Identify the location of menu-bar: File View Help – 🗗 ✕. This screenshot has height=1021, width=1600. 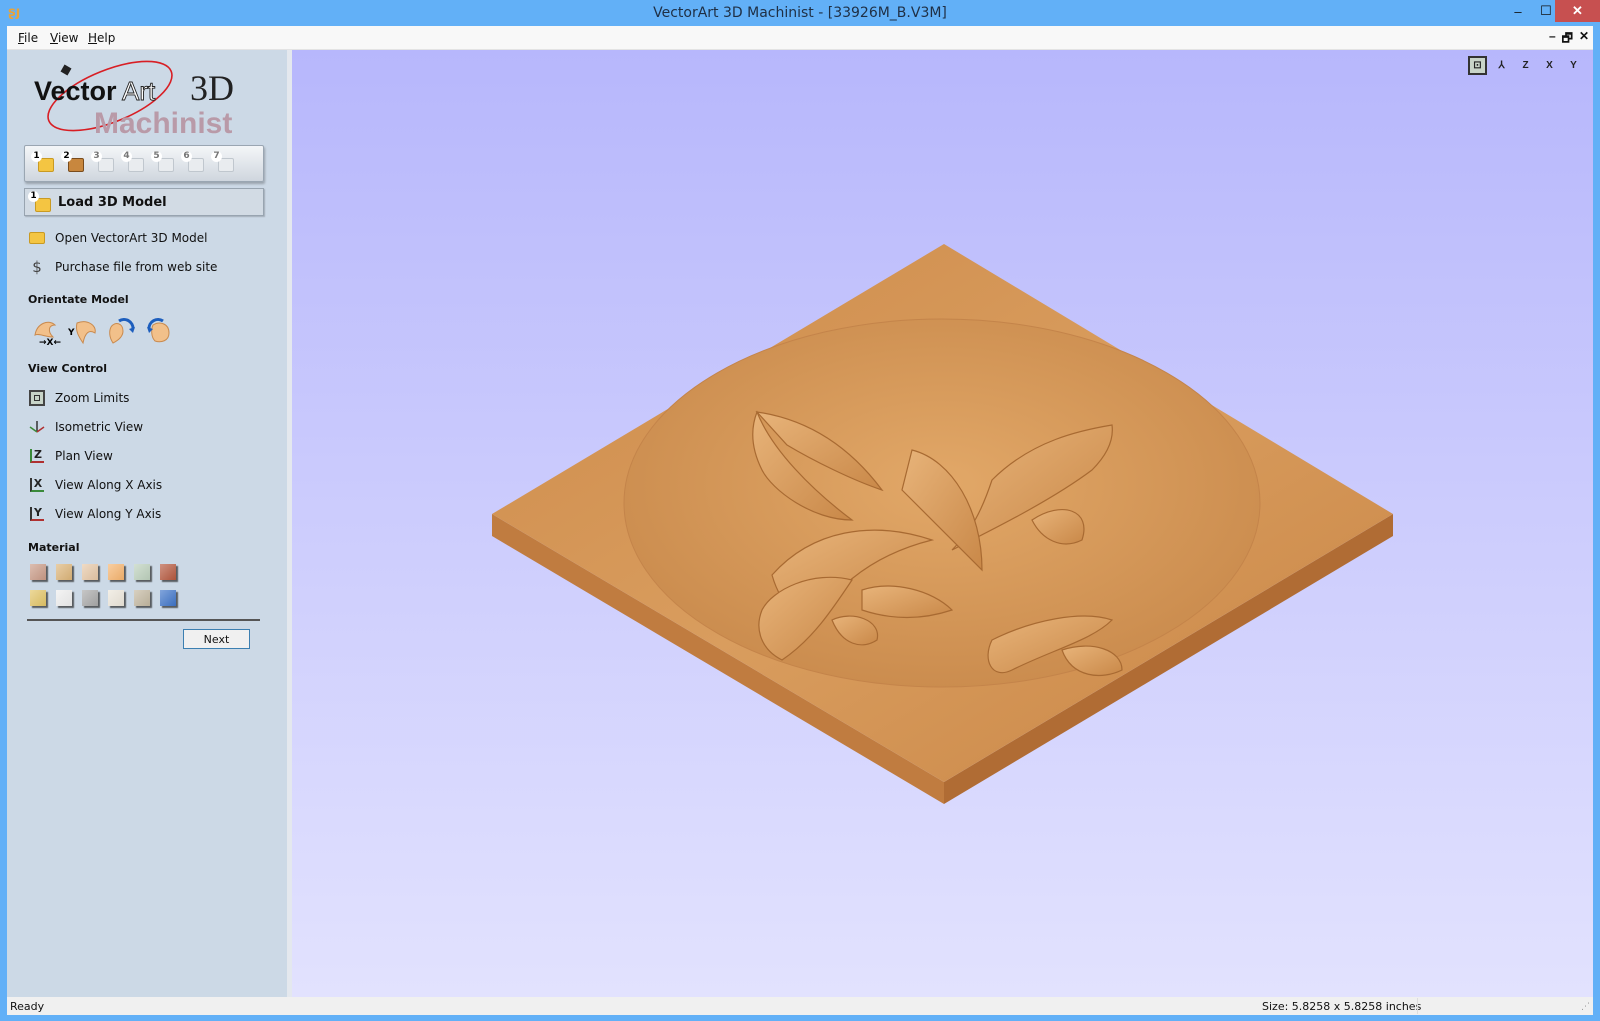
(800, 38).